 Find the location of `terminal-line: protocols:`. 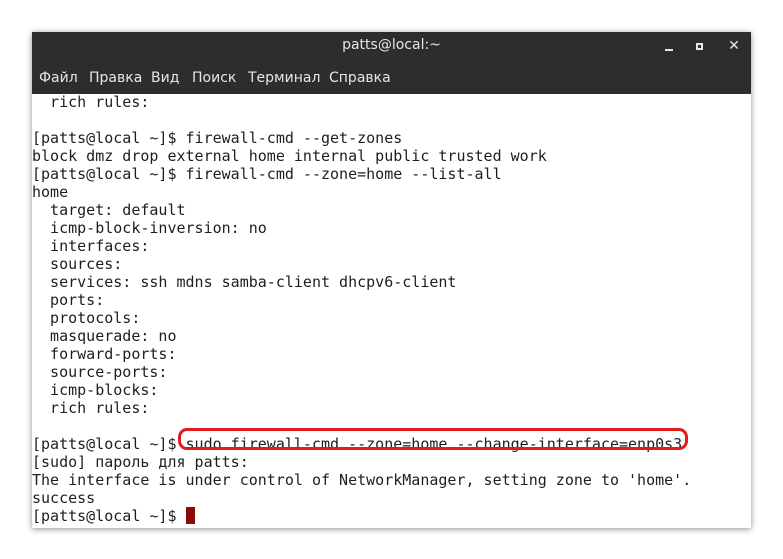

terminal-line: protocols: is located at coordinates (91, 318).